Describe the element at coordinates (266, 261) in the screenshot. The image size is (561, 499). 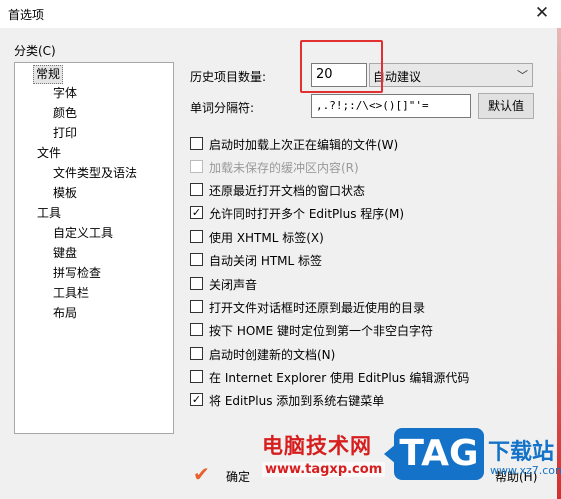
I see `option-label: 自动关闭 HTML 标签` at that location.